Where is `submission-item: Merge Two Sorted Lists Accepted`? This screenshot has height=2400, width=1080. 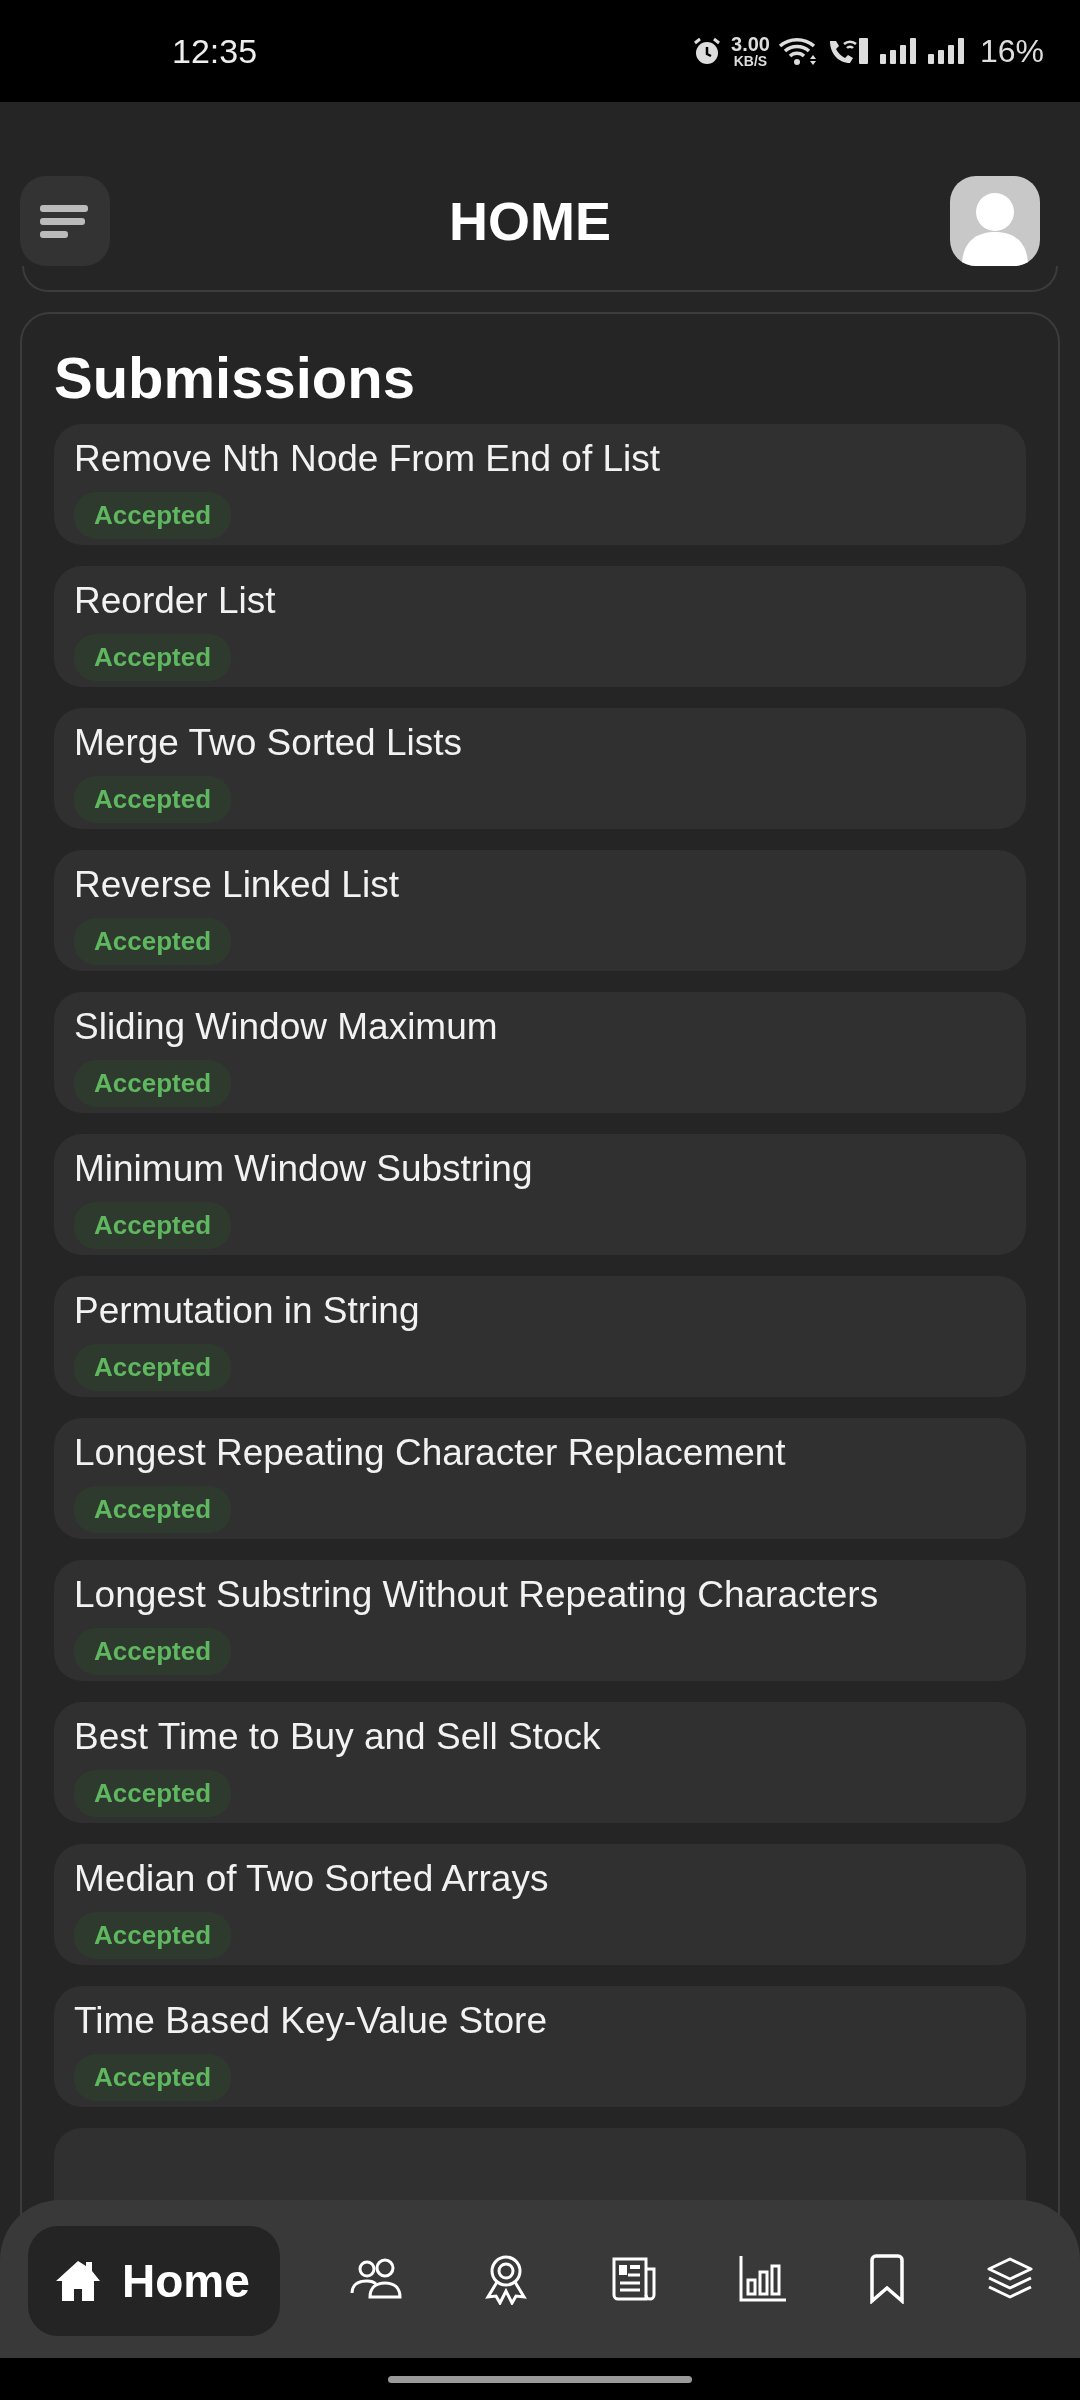 submission-item: Merge Two Sorted Lists Accepted is located at coordinates (540, 768).